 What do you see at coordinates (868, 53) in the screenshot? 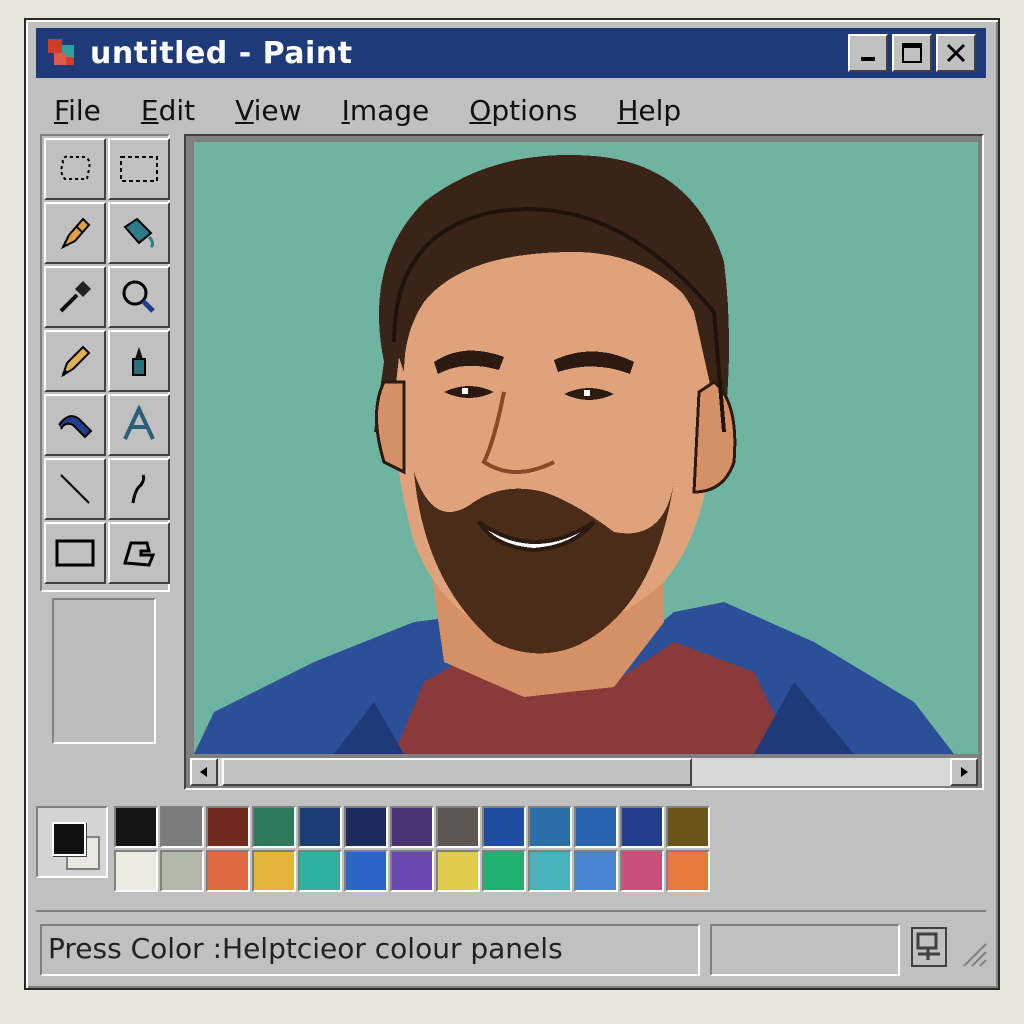
I see `minimize-button` at bounding box center [868, 53].